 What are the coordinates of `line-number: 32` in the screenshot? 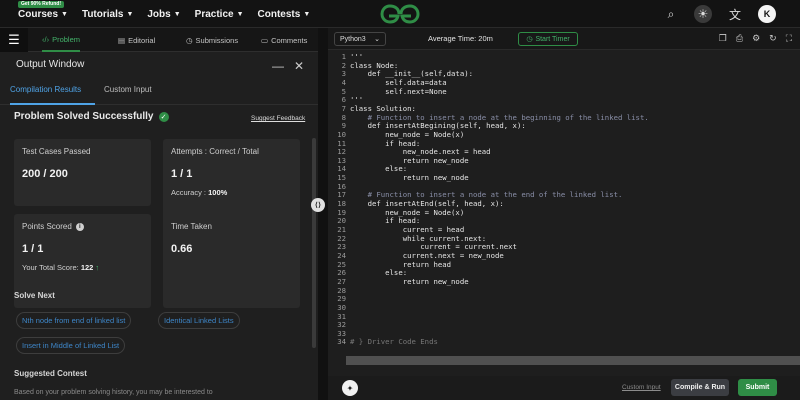 It's located at (341, 325).